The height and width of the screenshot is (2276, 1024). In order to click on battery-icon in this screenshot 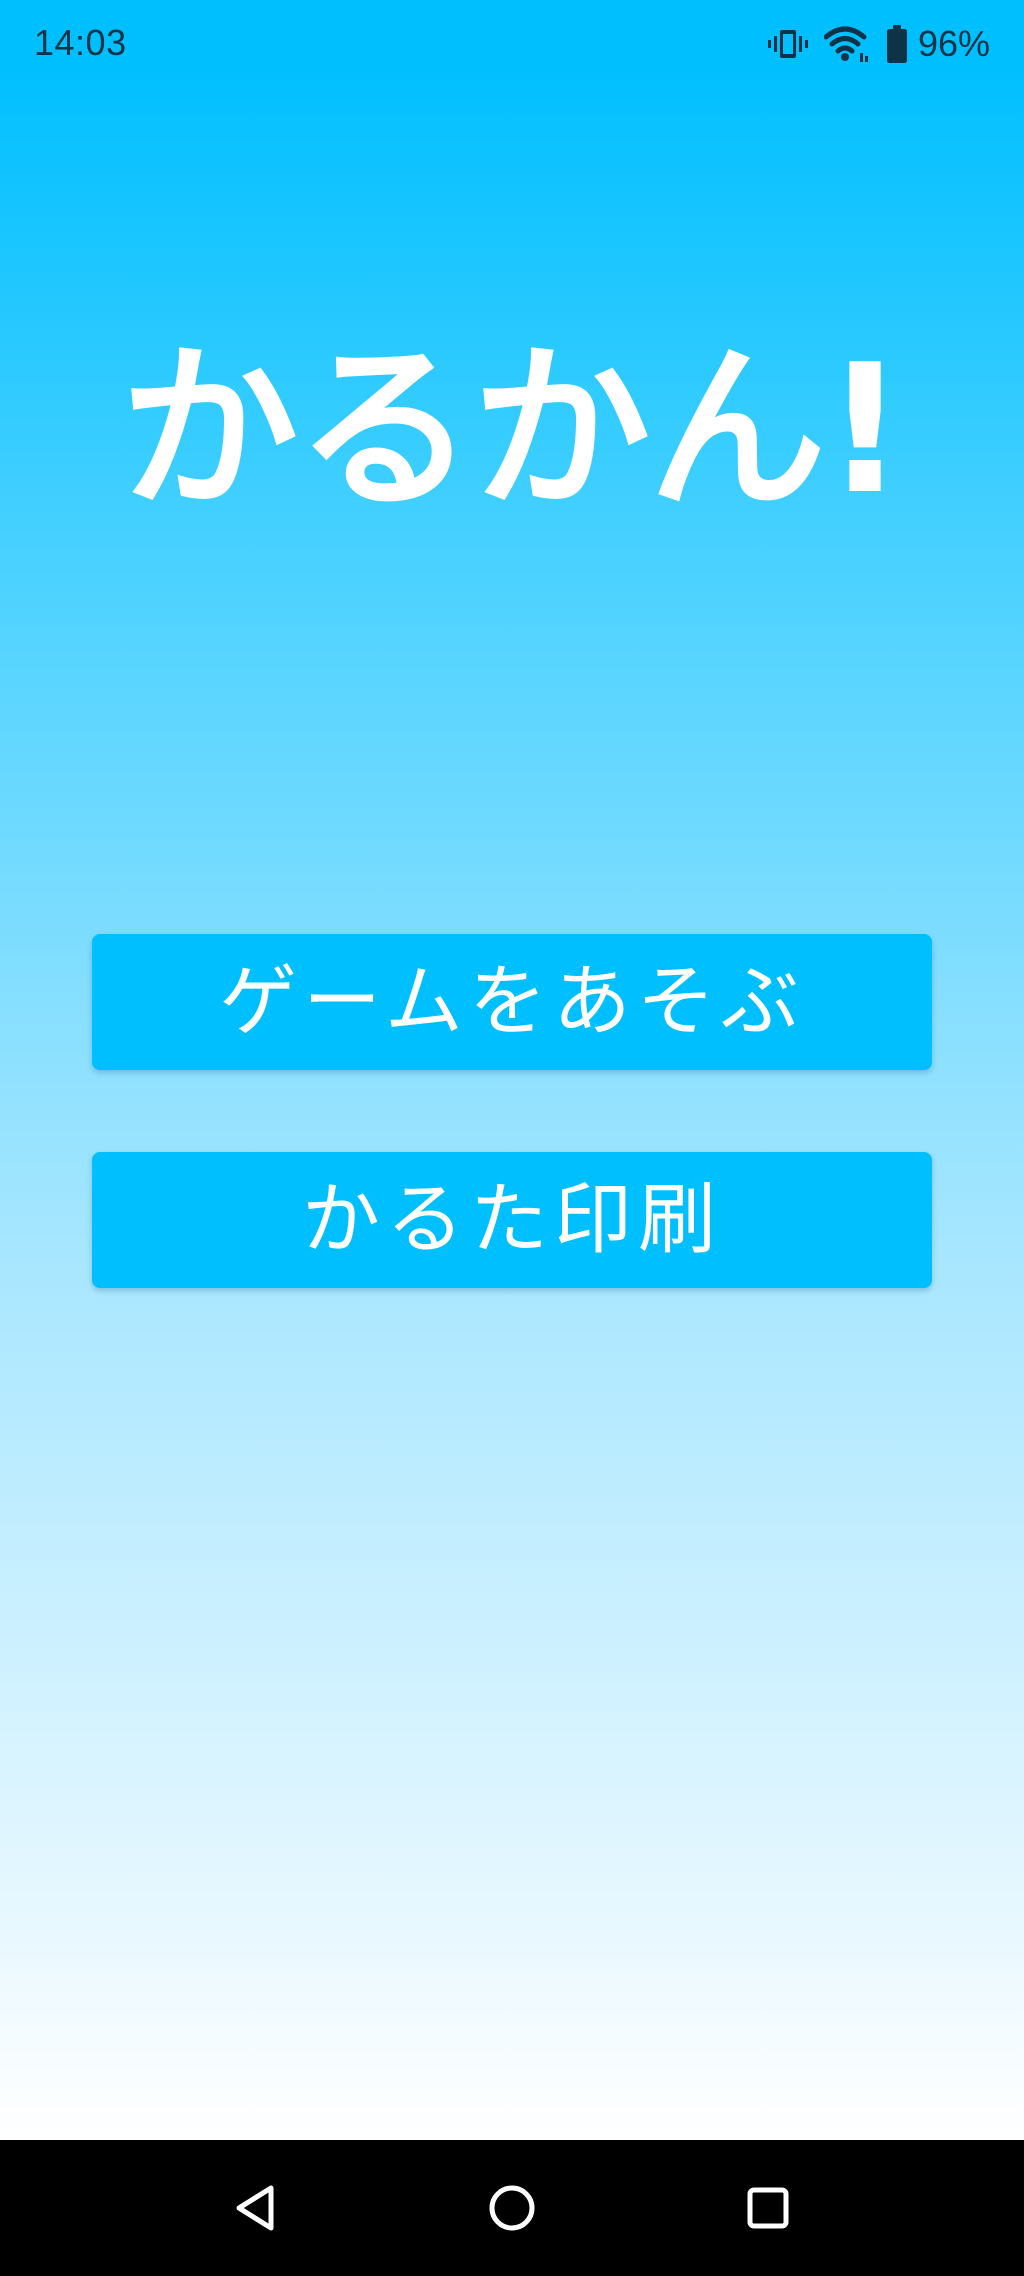, I will do `click(897, 44)`.